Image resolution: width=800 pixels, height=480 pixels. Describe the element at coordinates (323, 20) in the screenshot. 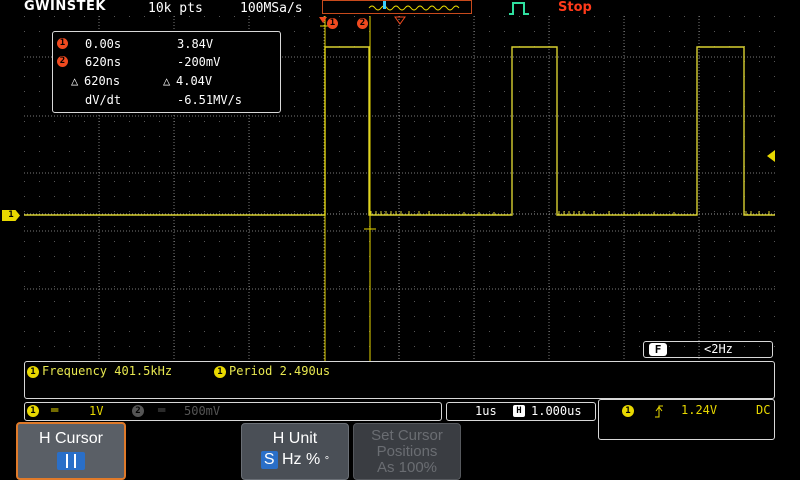

I see `trigger-position-icon` at that location.